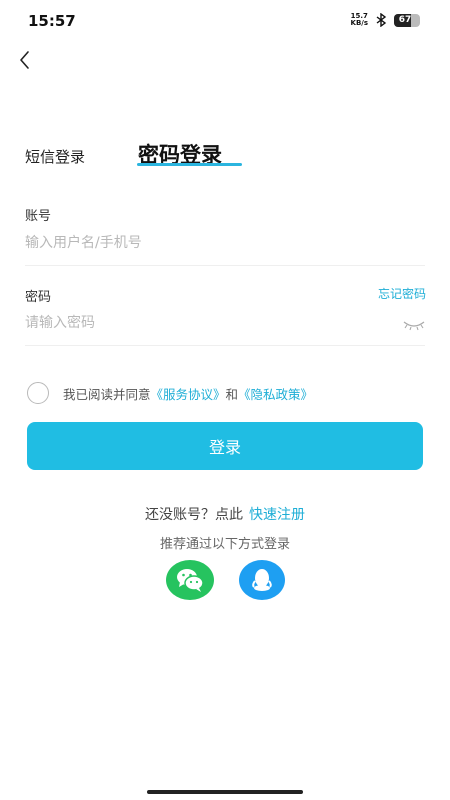 The image size is (450, 800). I want to click on bluetooth-icon, so click(381, 20).